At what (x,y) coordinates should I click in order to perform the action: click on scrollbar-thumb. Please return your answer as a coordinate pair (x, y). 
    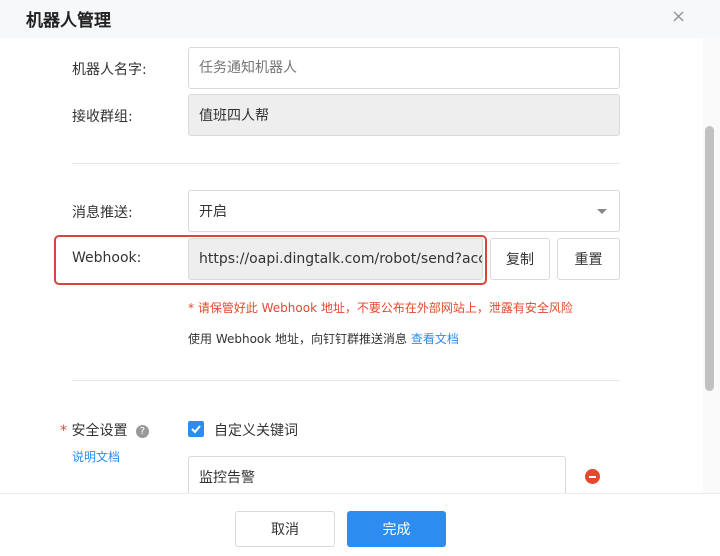
    Looking at the image, I should click on (709, 258).